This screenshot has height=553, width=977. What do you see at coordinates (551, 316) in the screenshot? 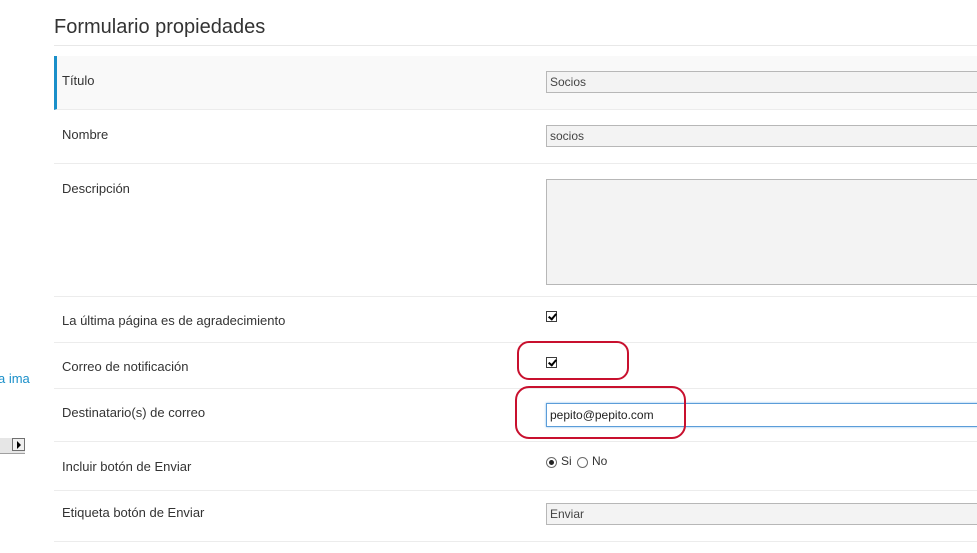
I see `agradecimiento-checkbox` at bounding box center [551, 316].